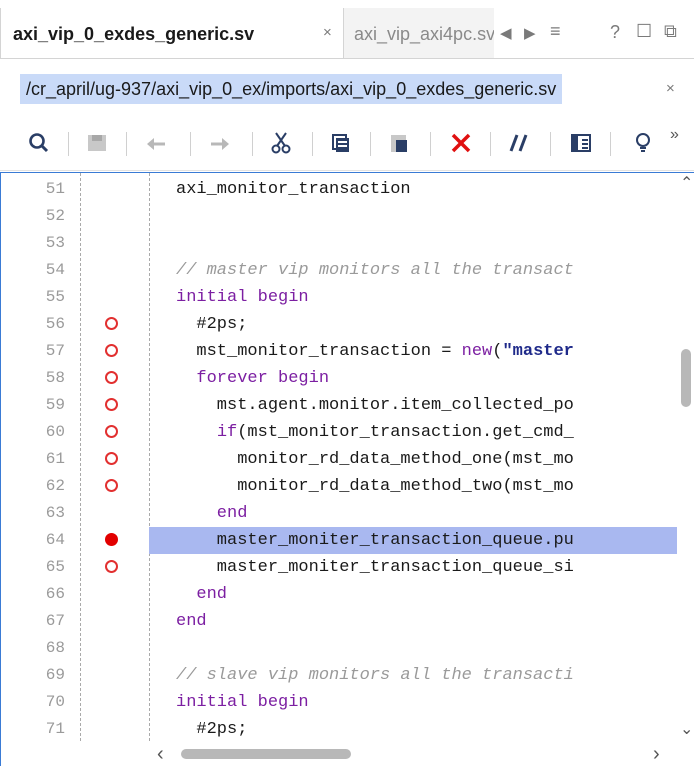  Describe the element at coordinates (219, 143) in the screenshot. I see `redo-icon` at that location.